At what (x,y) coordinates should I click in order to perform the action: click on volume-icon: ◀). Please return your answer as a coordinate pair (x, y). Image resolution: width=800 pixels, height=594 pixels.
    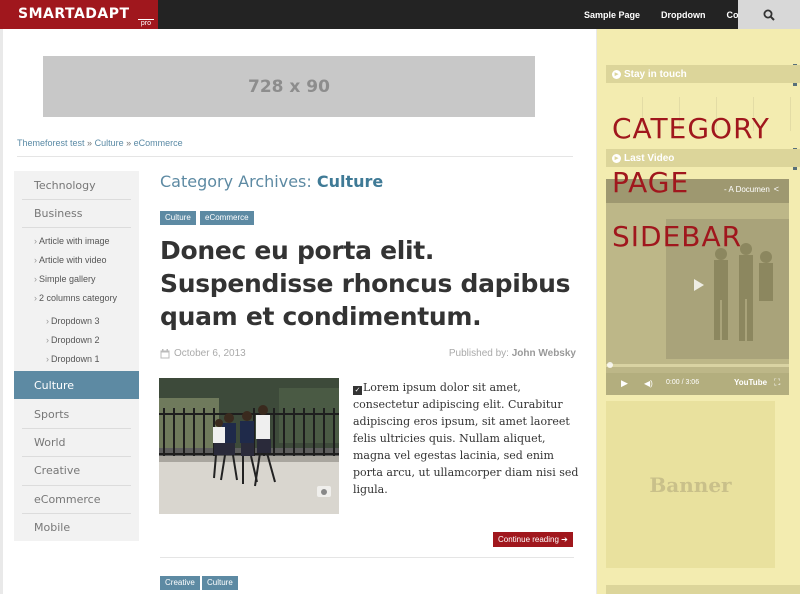
    Looking at the image, I should click on (648, 383).